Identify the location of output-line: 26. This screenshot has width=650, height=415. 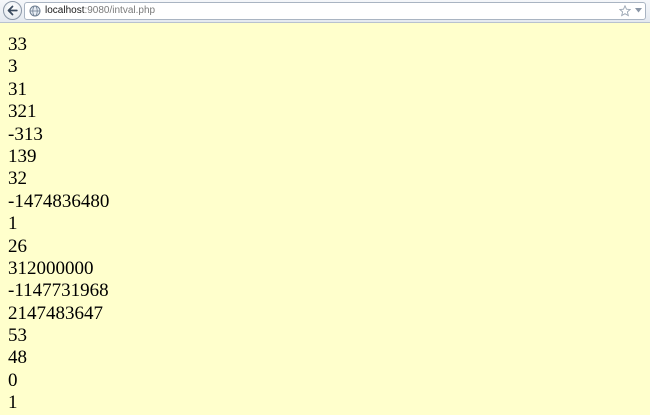
(17, 246).